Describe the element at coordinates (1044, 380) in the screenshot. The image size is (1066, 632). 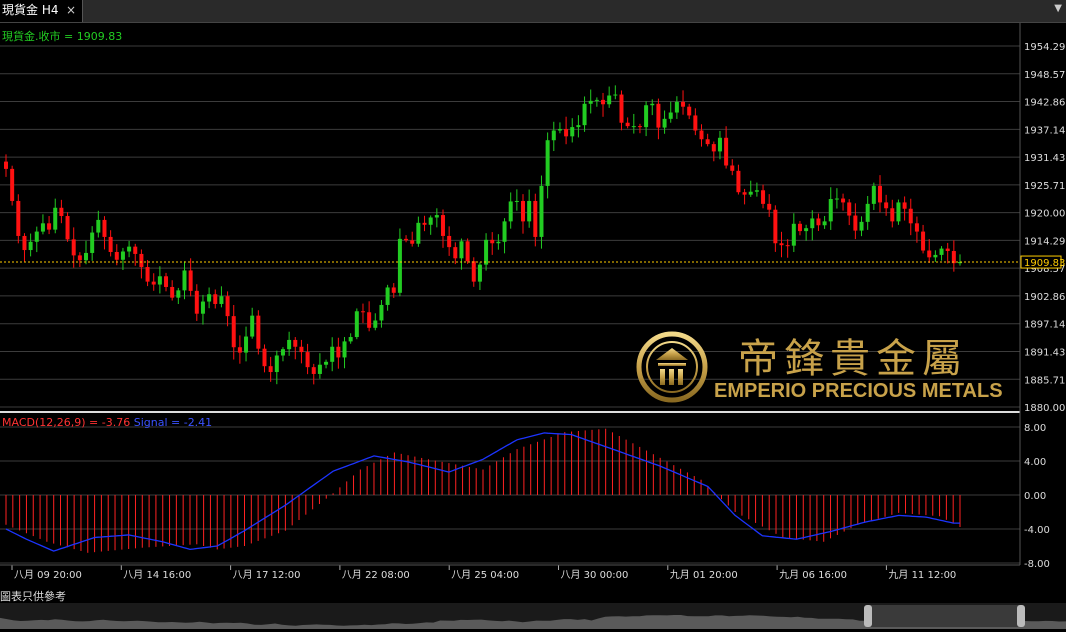
I see `price-tick-label: 1885.71` at that location.